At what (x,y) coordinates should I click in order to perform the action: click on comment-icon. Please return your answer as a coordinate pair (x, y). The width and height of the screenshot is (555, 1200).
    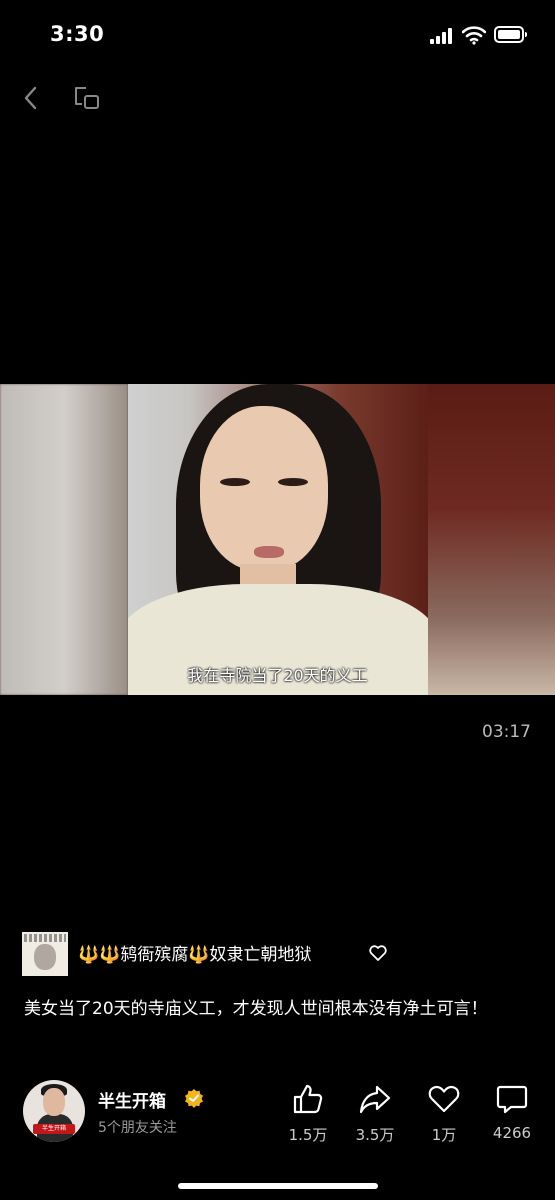
    Looking at the image, I should click on (512, 1099).